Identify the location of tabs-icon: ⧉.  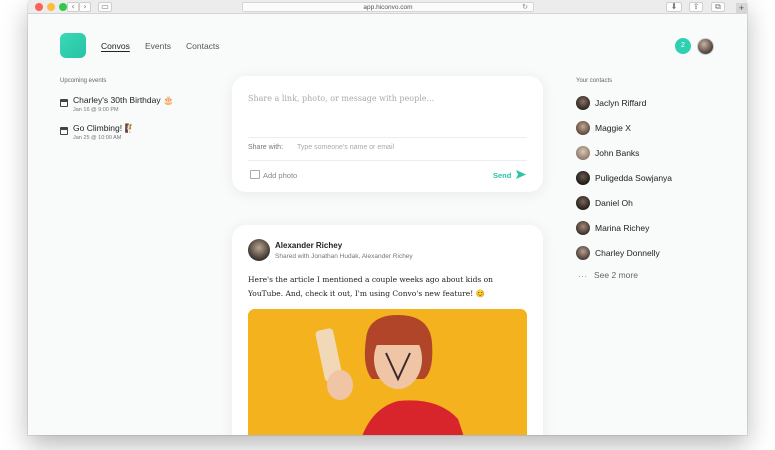
(718, 7).